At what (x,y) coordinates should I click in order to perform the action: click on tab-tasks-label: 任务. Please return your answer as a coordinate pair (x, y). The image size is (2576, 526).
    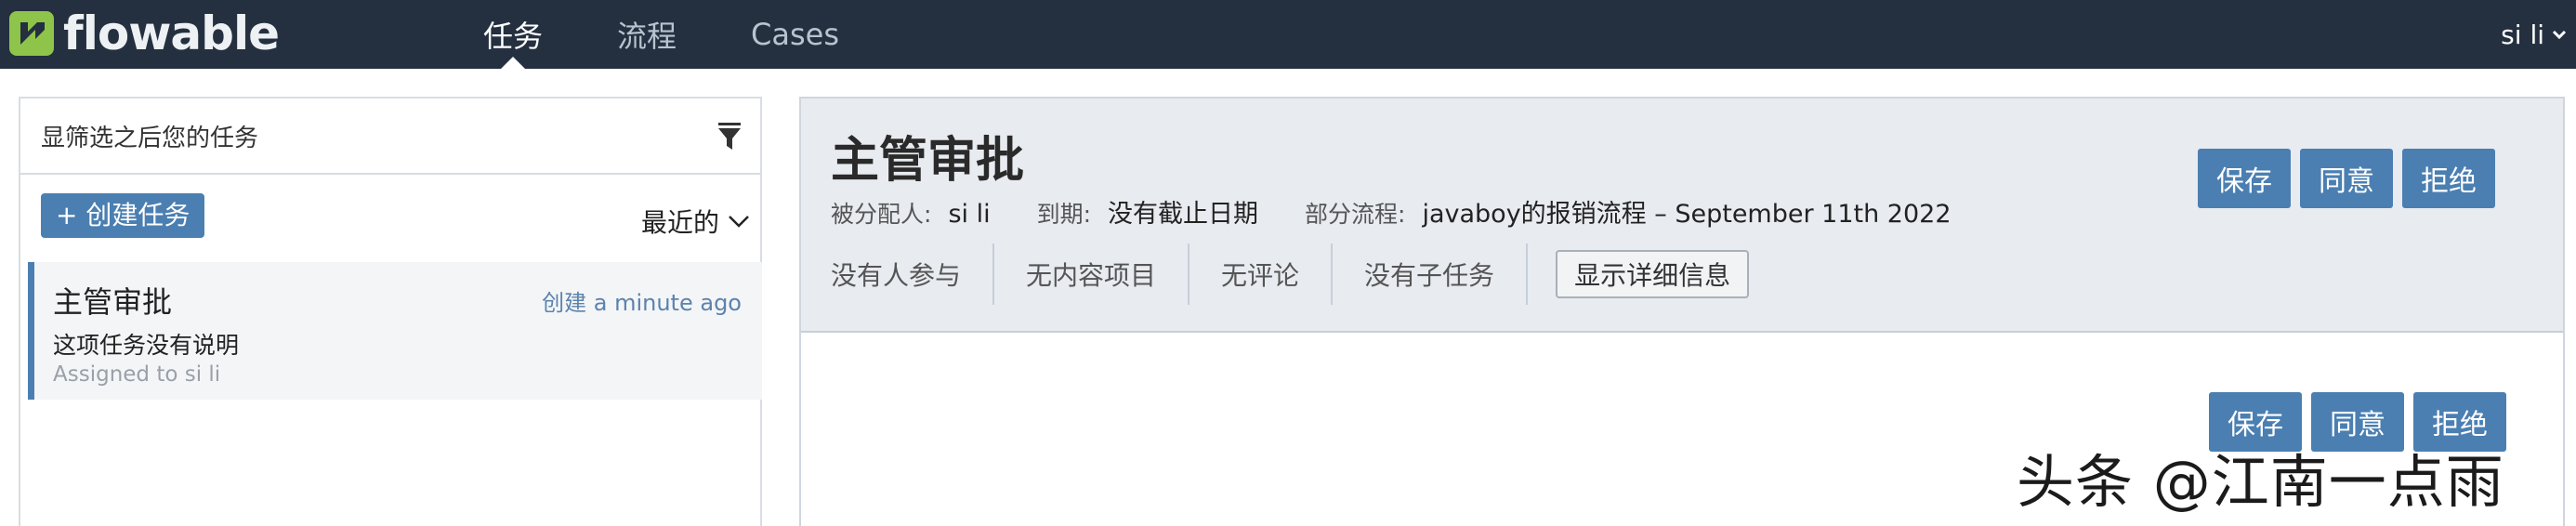
    Looking at the image, I should click on (513, 36).